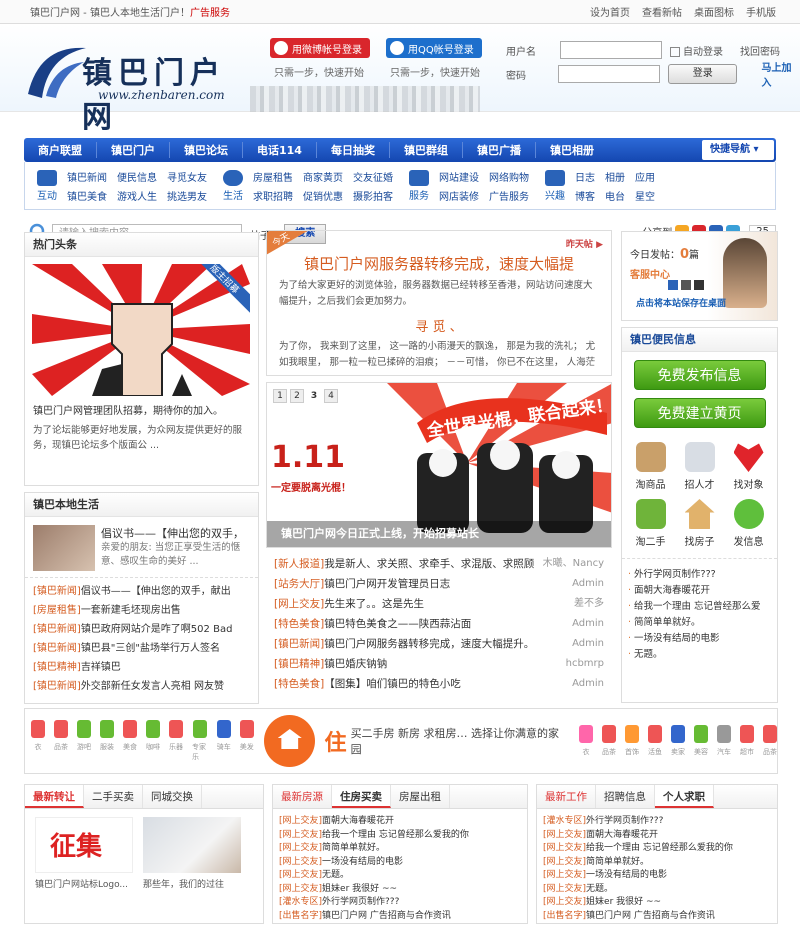  What do you see at coordinates (499, 150) in the screenshot?
I see `nav-item-broadcast: 镇巴广播` at bounding box center [499, 150].